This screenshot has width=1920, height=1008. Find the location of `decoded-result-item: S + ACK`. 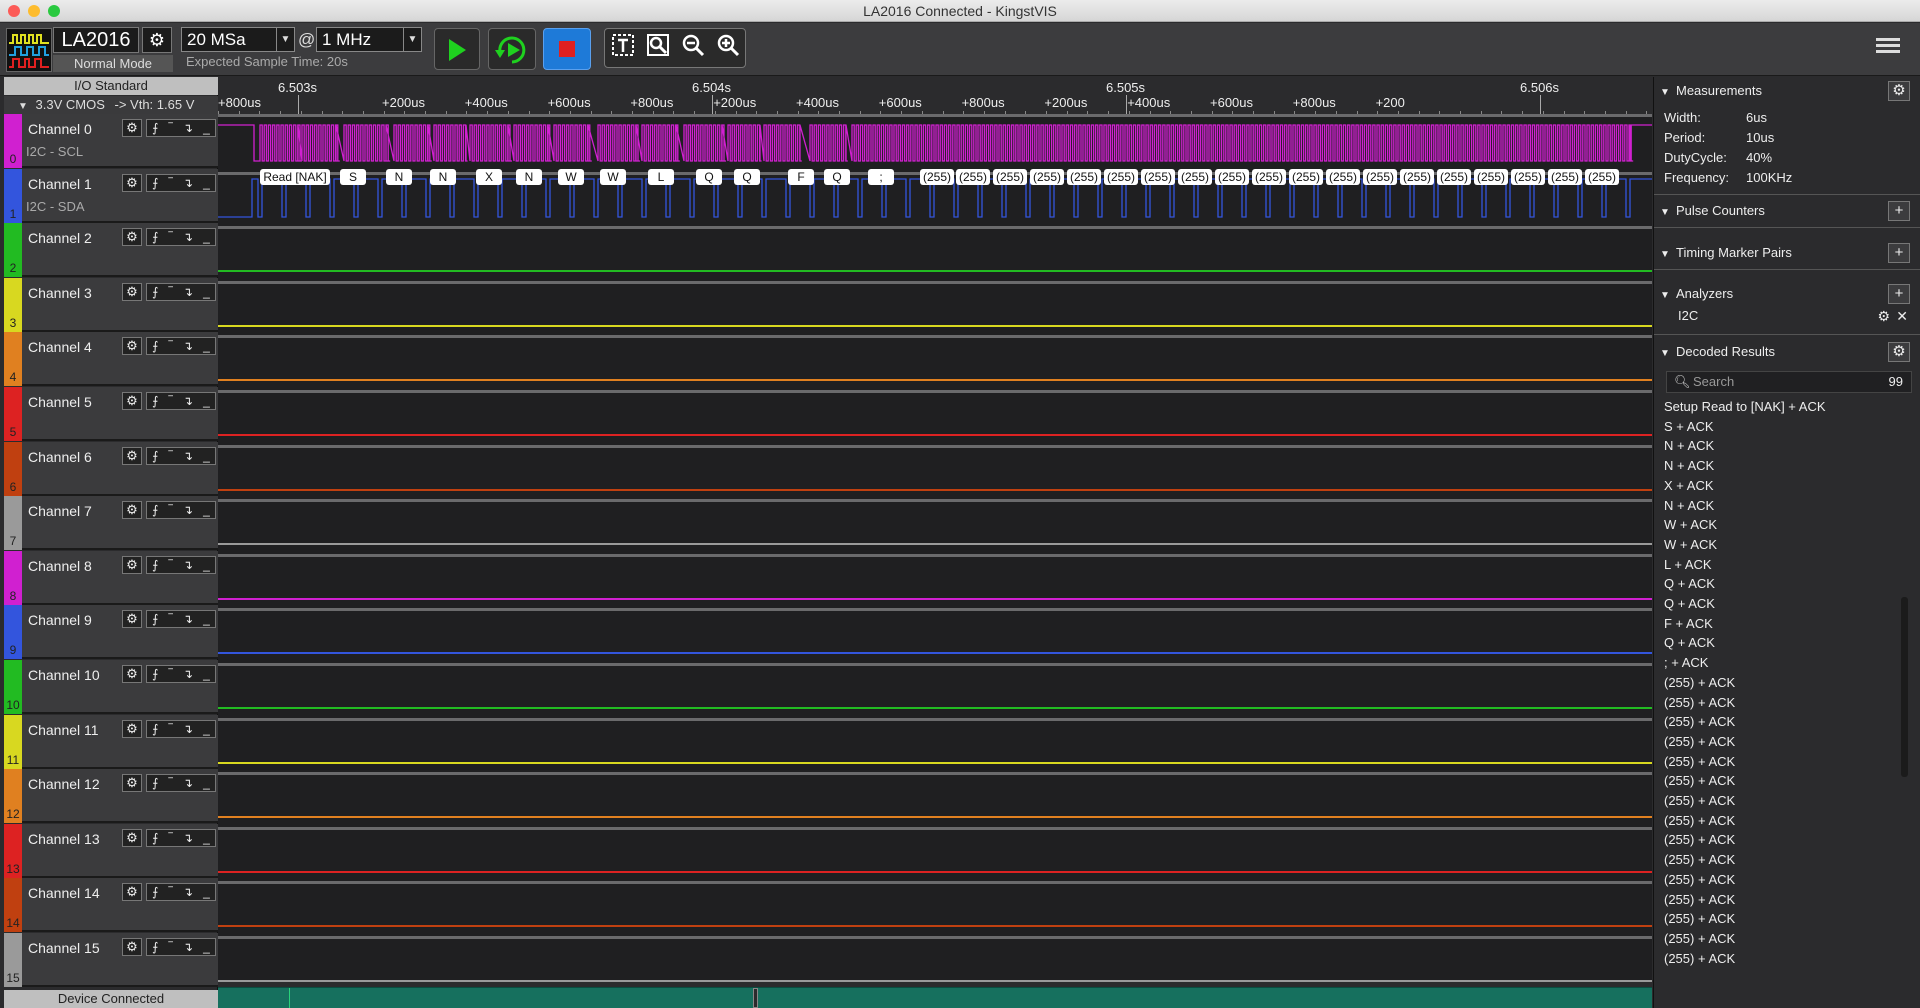

decoded-result-item: S + ACK is located at coordinates (1784, 427).